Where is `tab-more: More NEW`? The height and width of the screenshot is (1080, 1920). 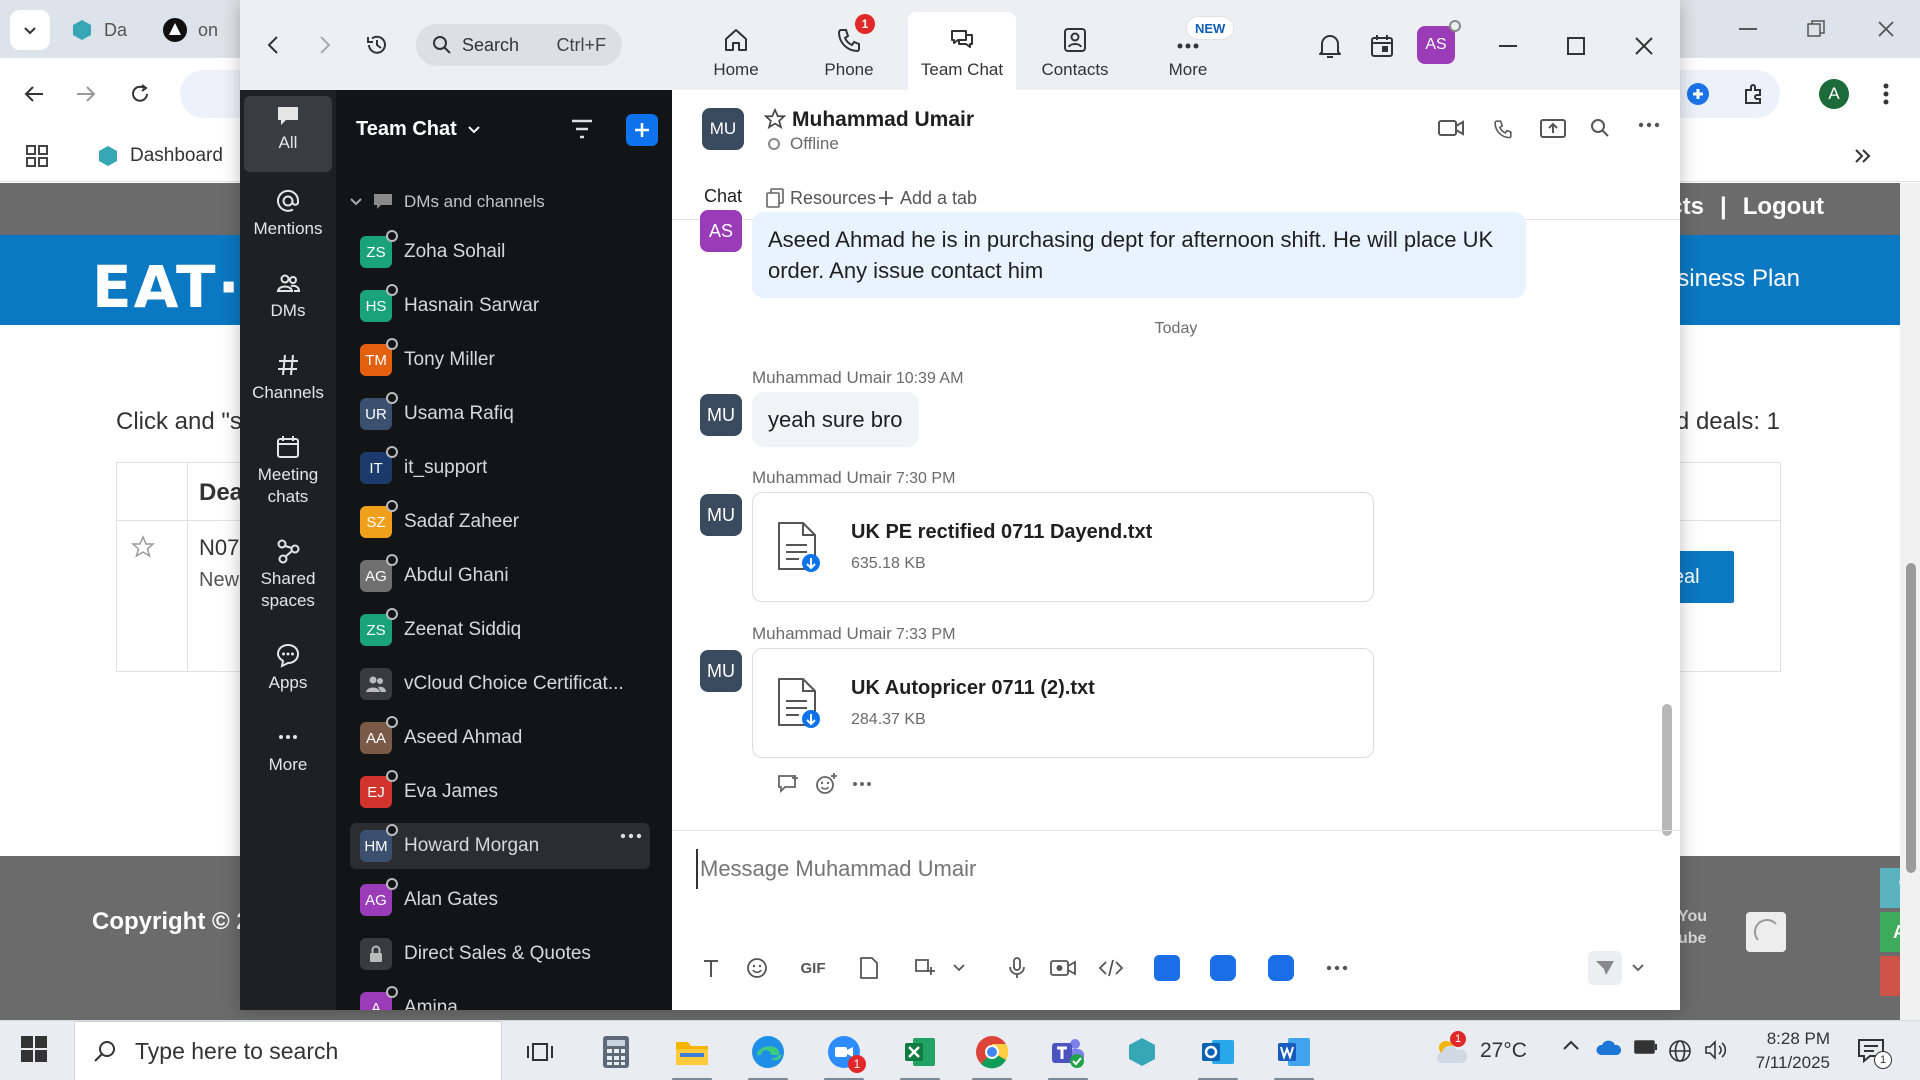 tab-more: More NEW is located at coordinates (1188, 51).